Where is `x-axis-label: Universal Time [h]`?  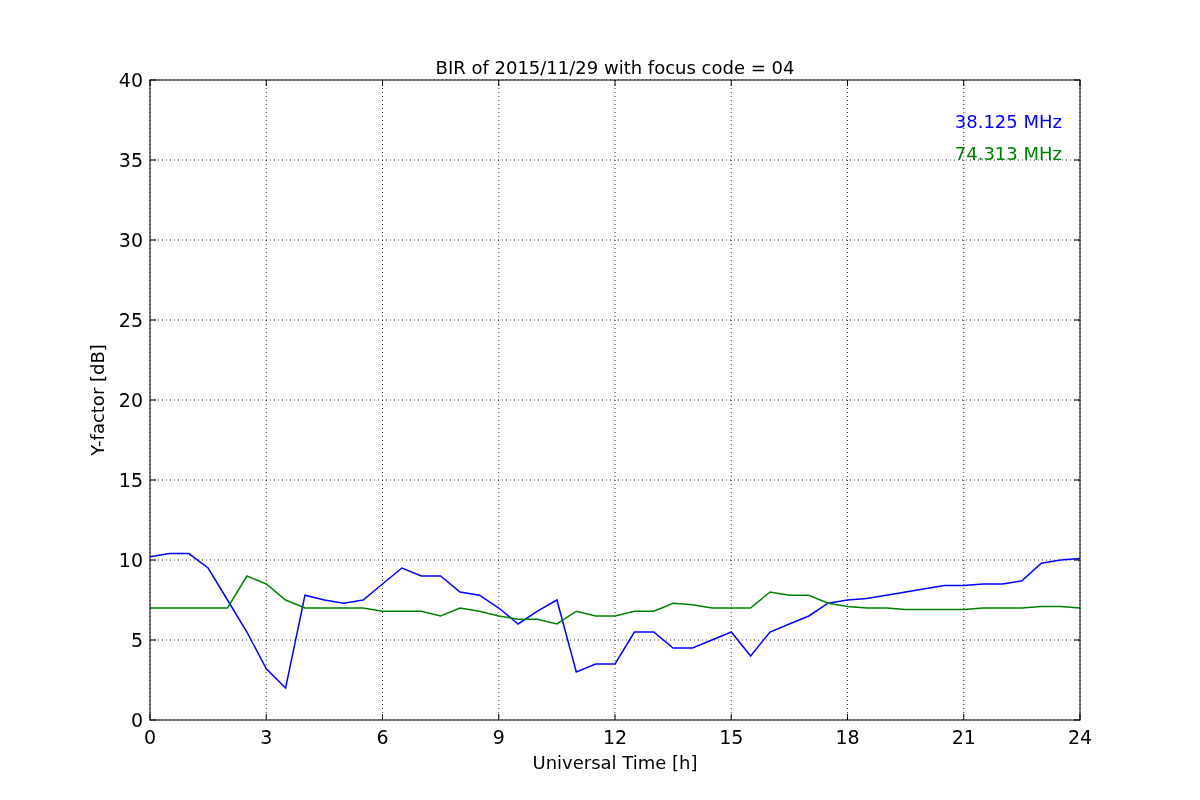 x-axis-label: Universal Time [h] is located at coordinates (615, 762).